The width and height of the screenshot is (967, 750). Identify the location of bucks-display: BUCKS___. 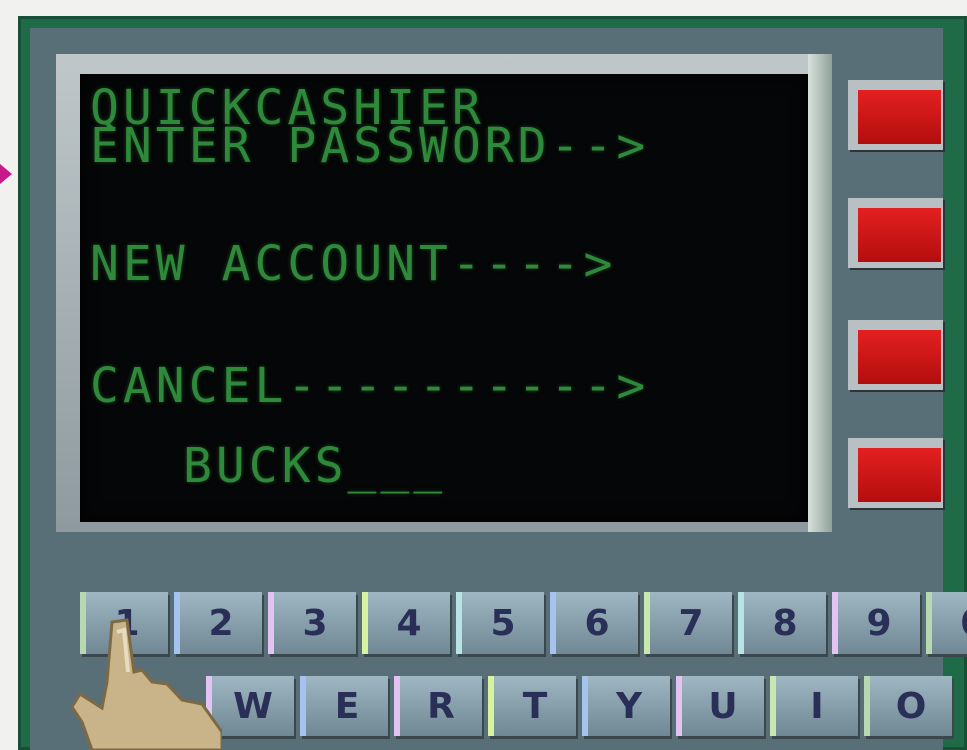
(315, 466).